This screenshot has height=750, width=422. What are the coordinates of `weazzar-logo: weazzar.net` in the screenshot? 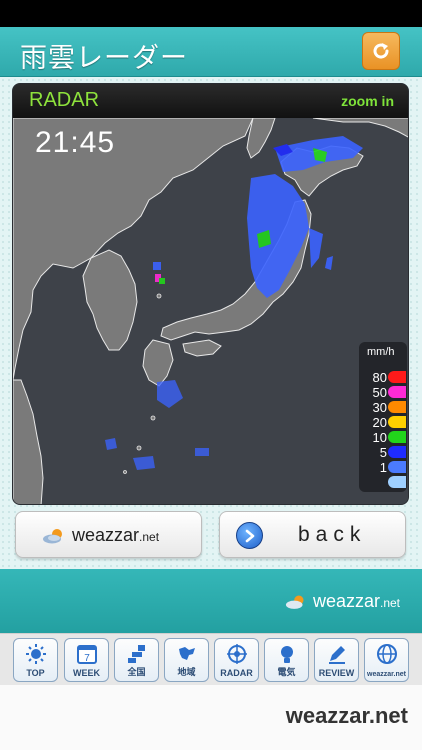 It's located at (100, 535).